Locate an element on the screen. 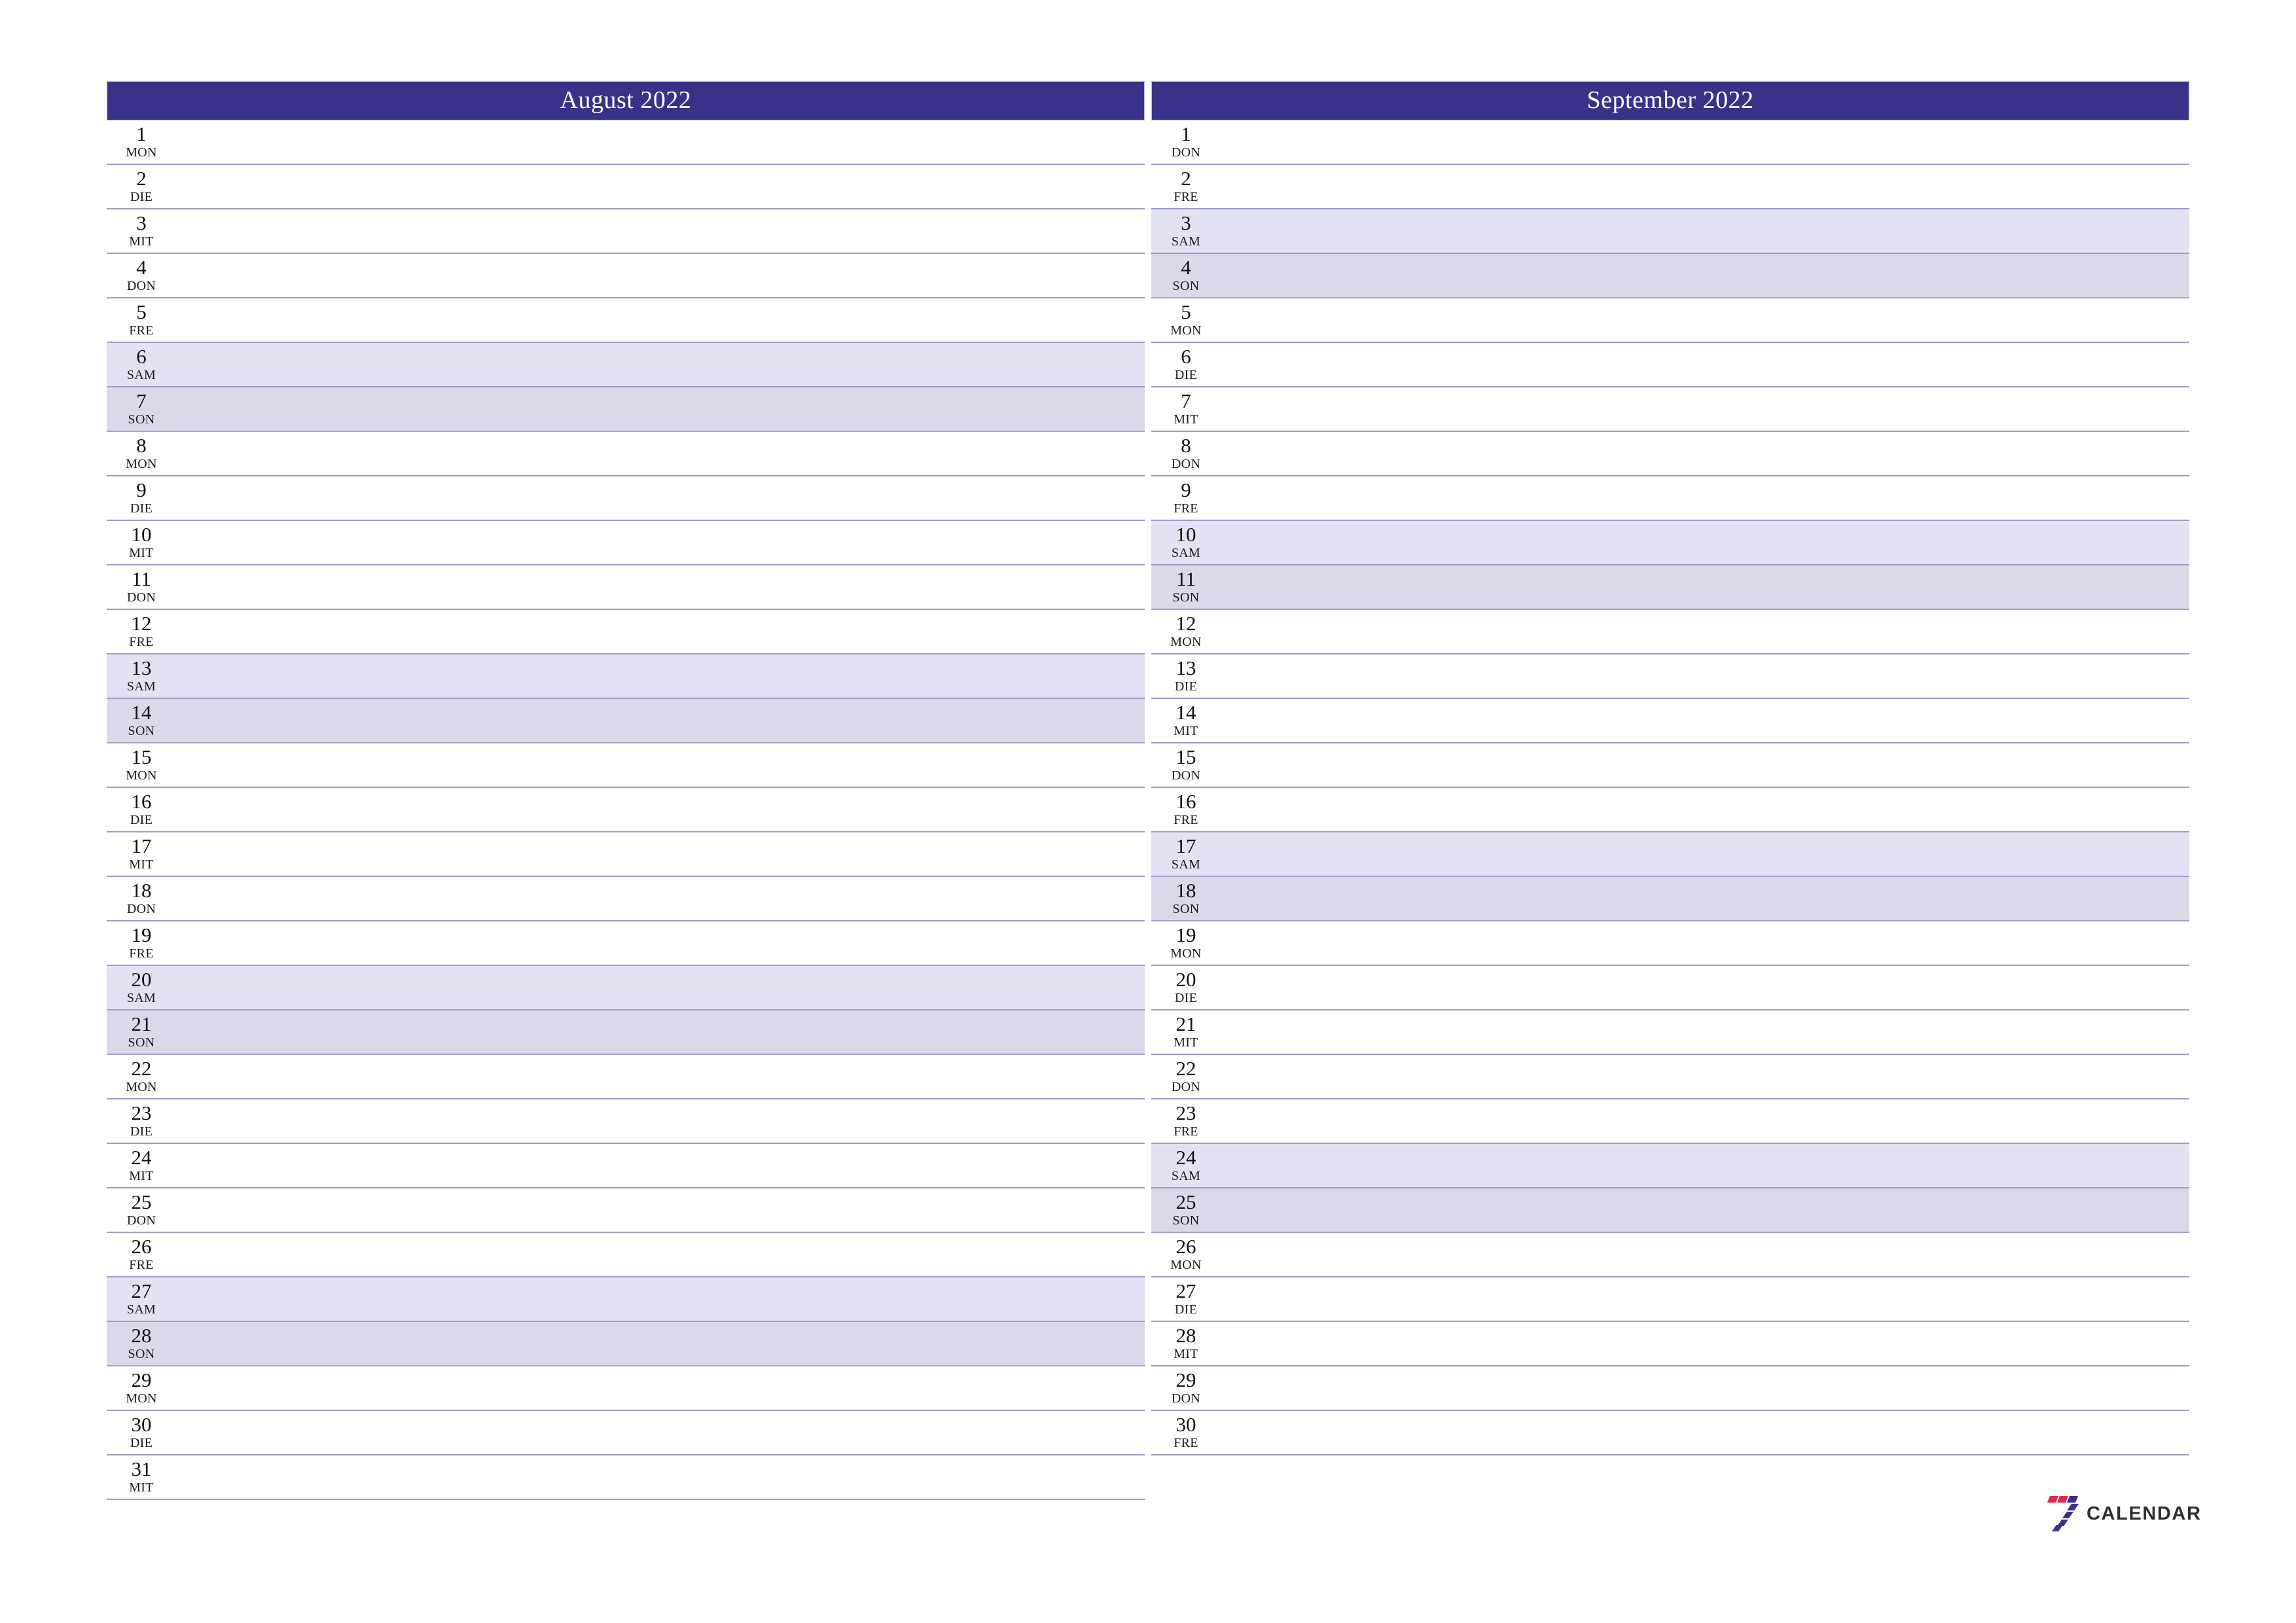 This screenshot has width=2296, height=1623. day-row: 22 MON is located at coordinates (626, 1077).